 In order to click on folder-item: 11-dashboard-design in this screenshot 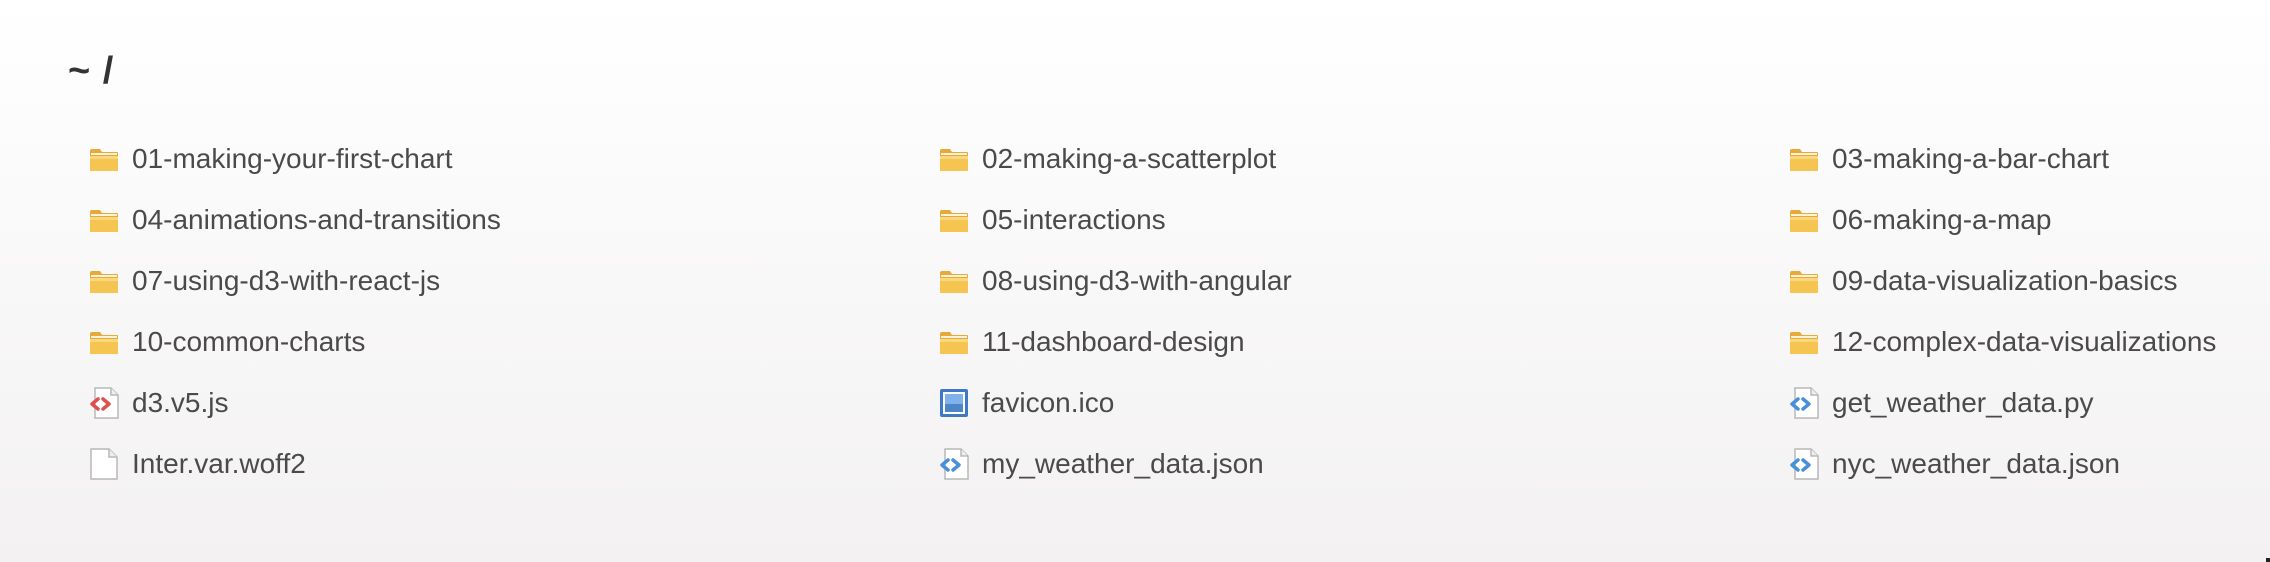, I will do `click(1363, 341)`.